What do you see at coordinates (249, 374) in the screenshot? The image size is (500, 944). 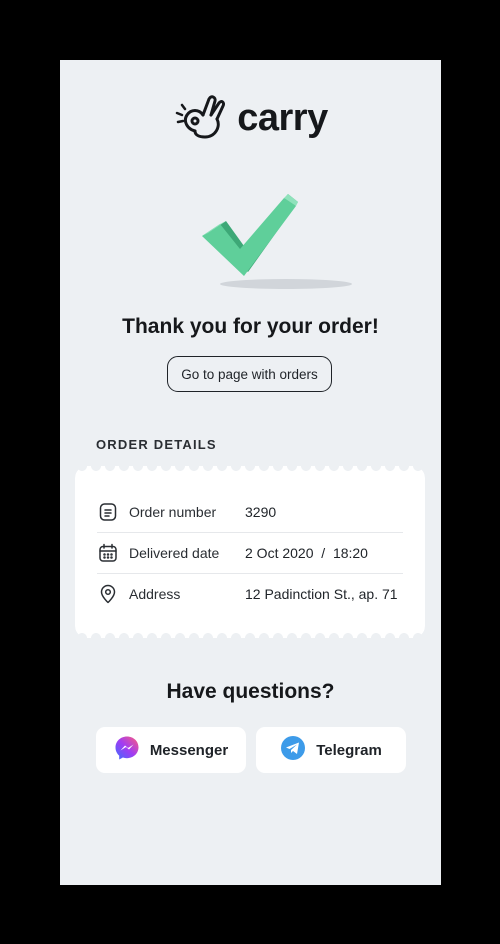 I see `go-to-orders-button: Go to page with orders` at bounding box center [249, 374].